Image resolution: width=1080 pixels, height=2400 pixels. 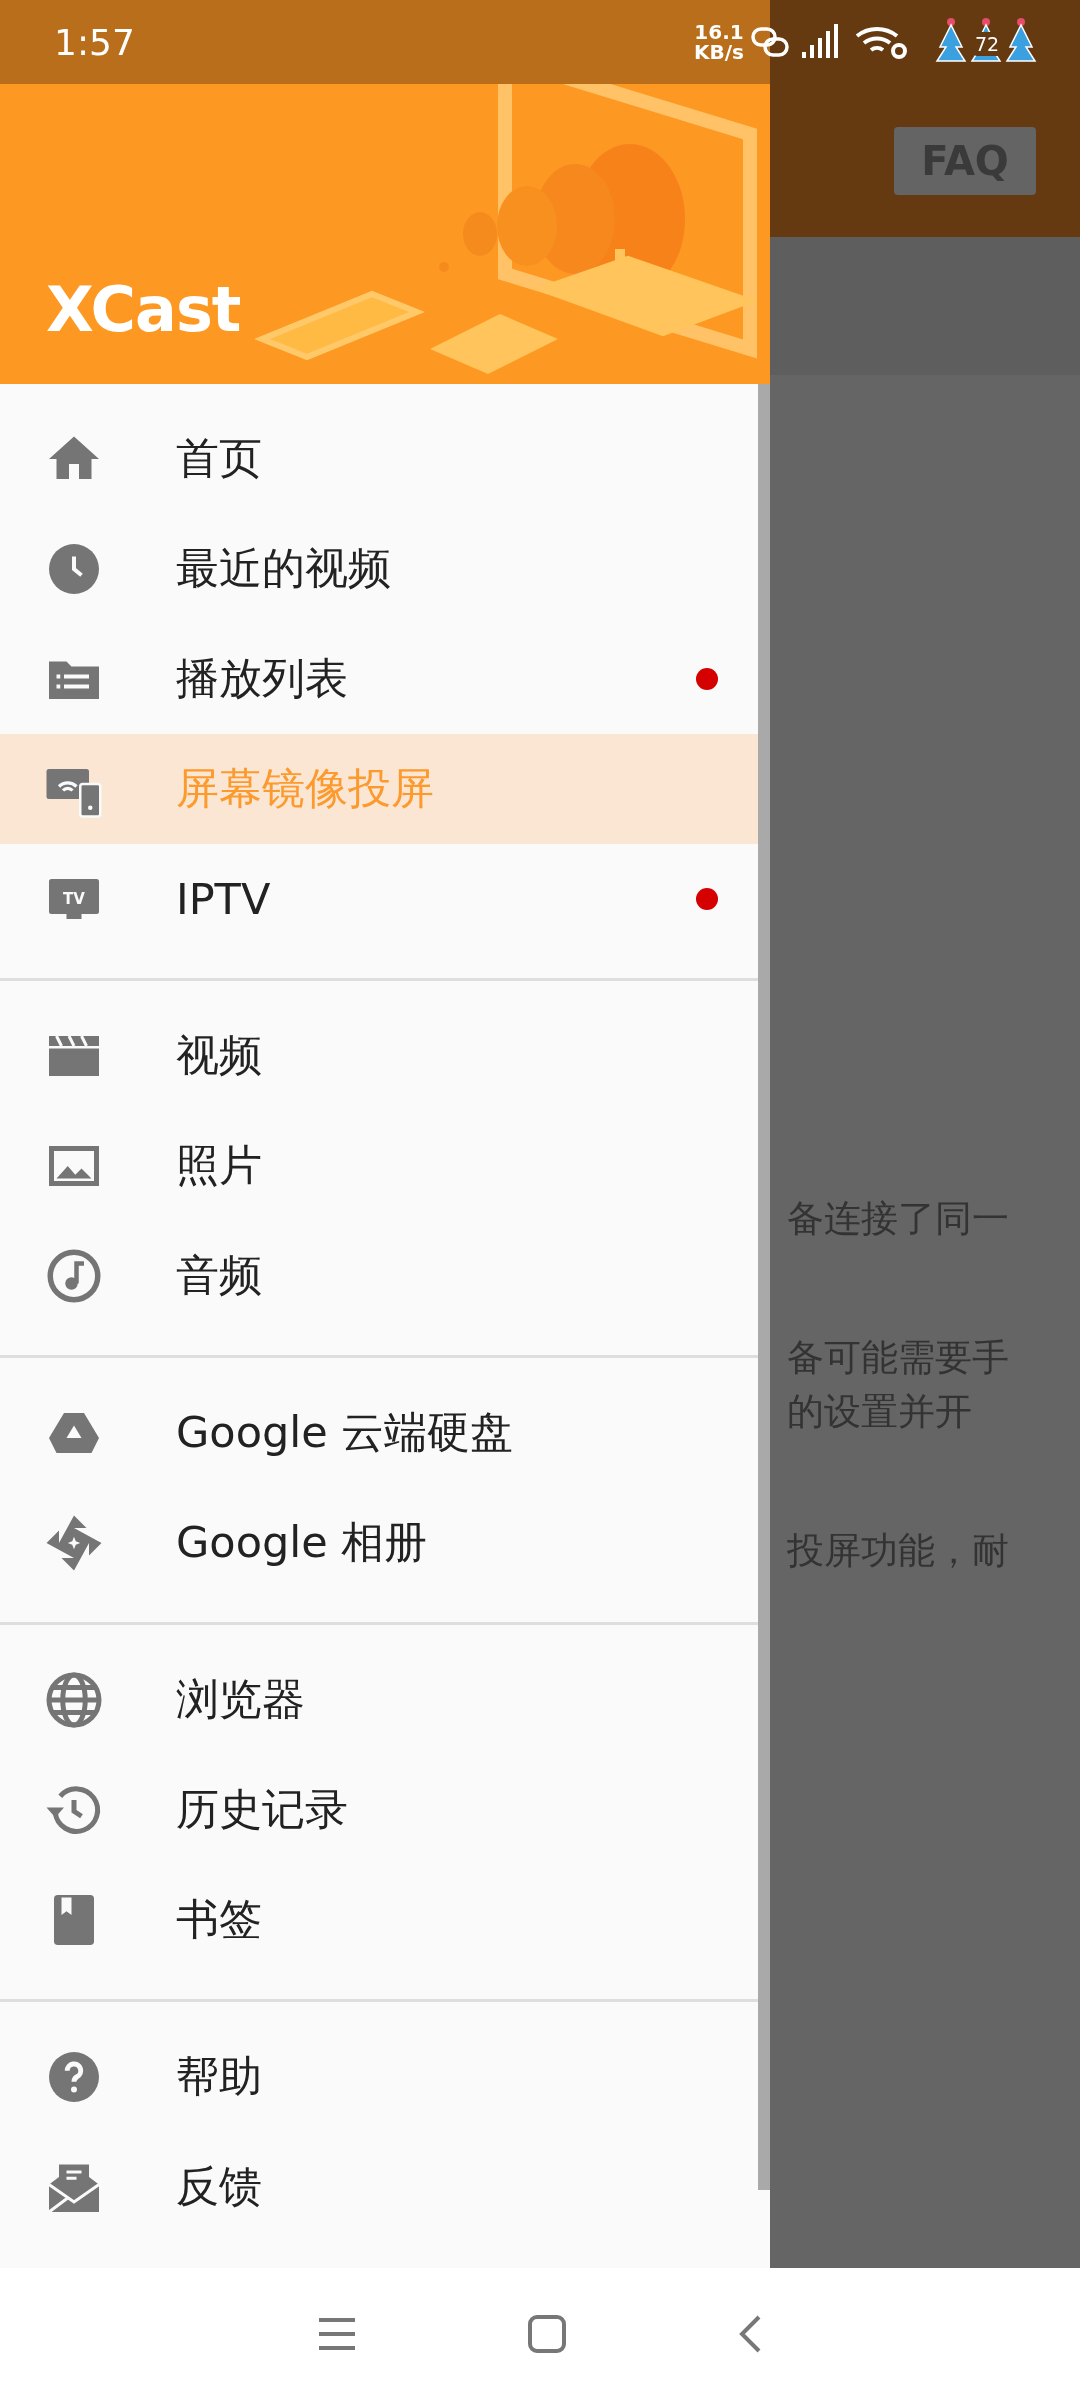 What do you see at coordinates (719, 52) in the screenshot?
I see `network-speed-unit: KB/s` at bounding box center [719, 52].